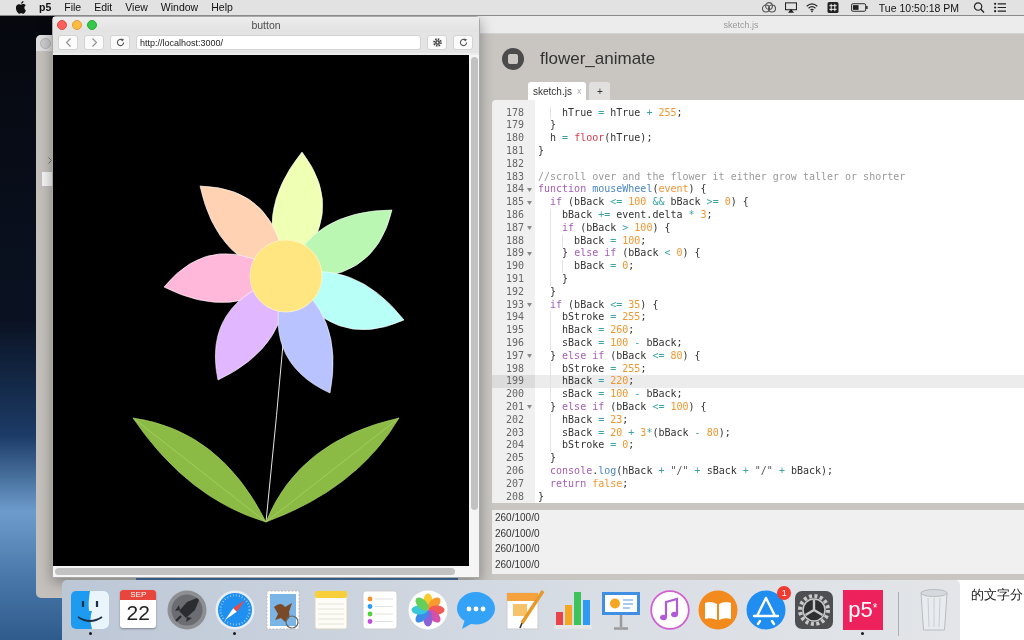  What do you see at coordinates (514, 458) in the screenshot?
I see `line-number: 205` at bounding box center [514, 458].